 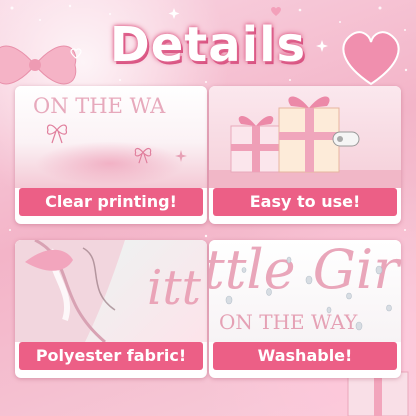 I want to click on feature-photo: itt, so click(x=111, y=291).